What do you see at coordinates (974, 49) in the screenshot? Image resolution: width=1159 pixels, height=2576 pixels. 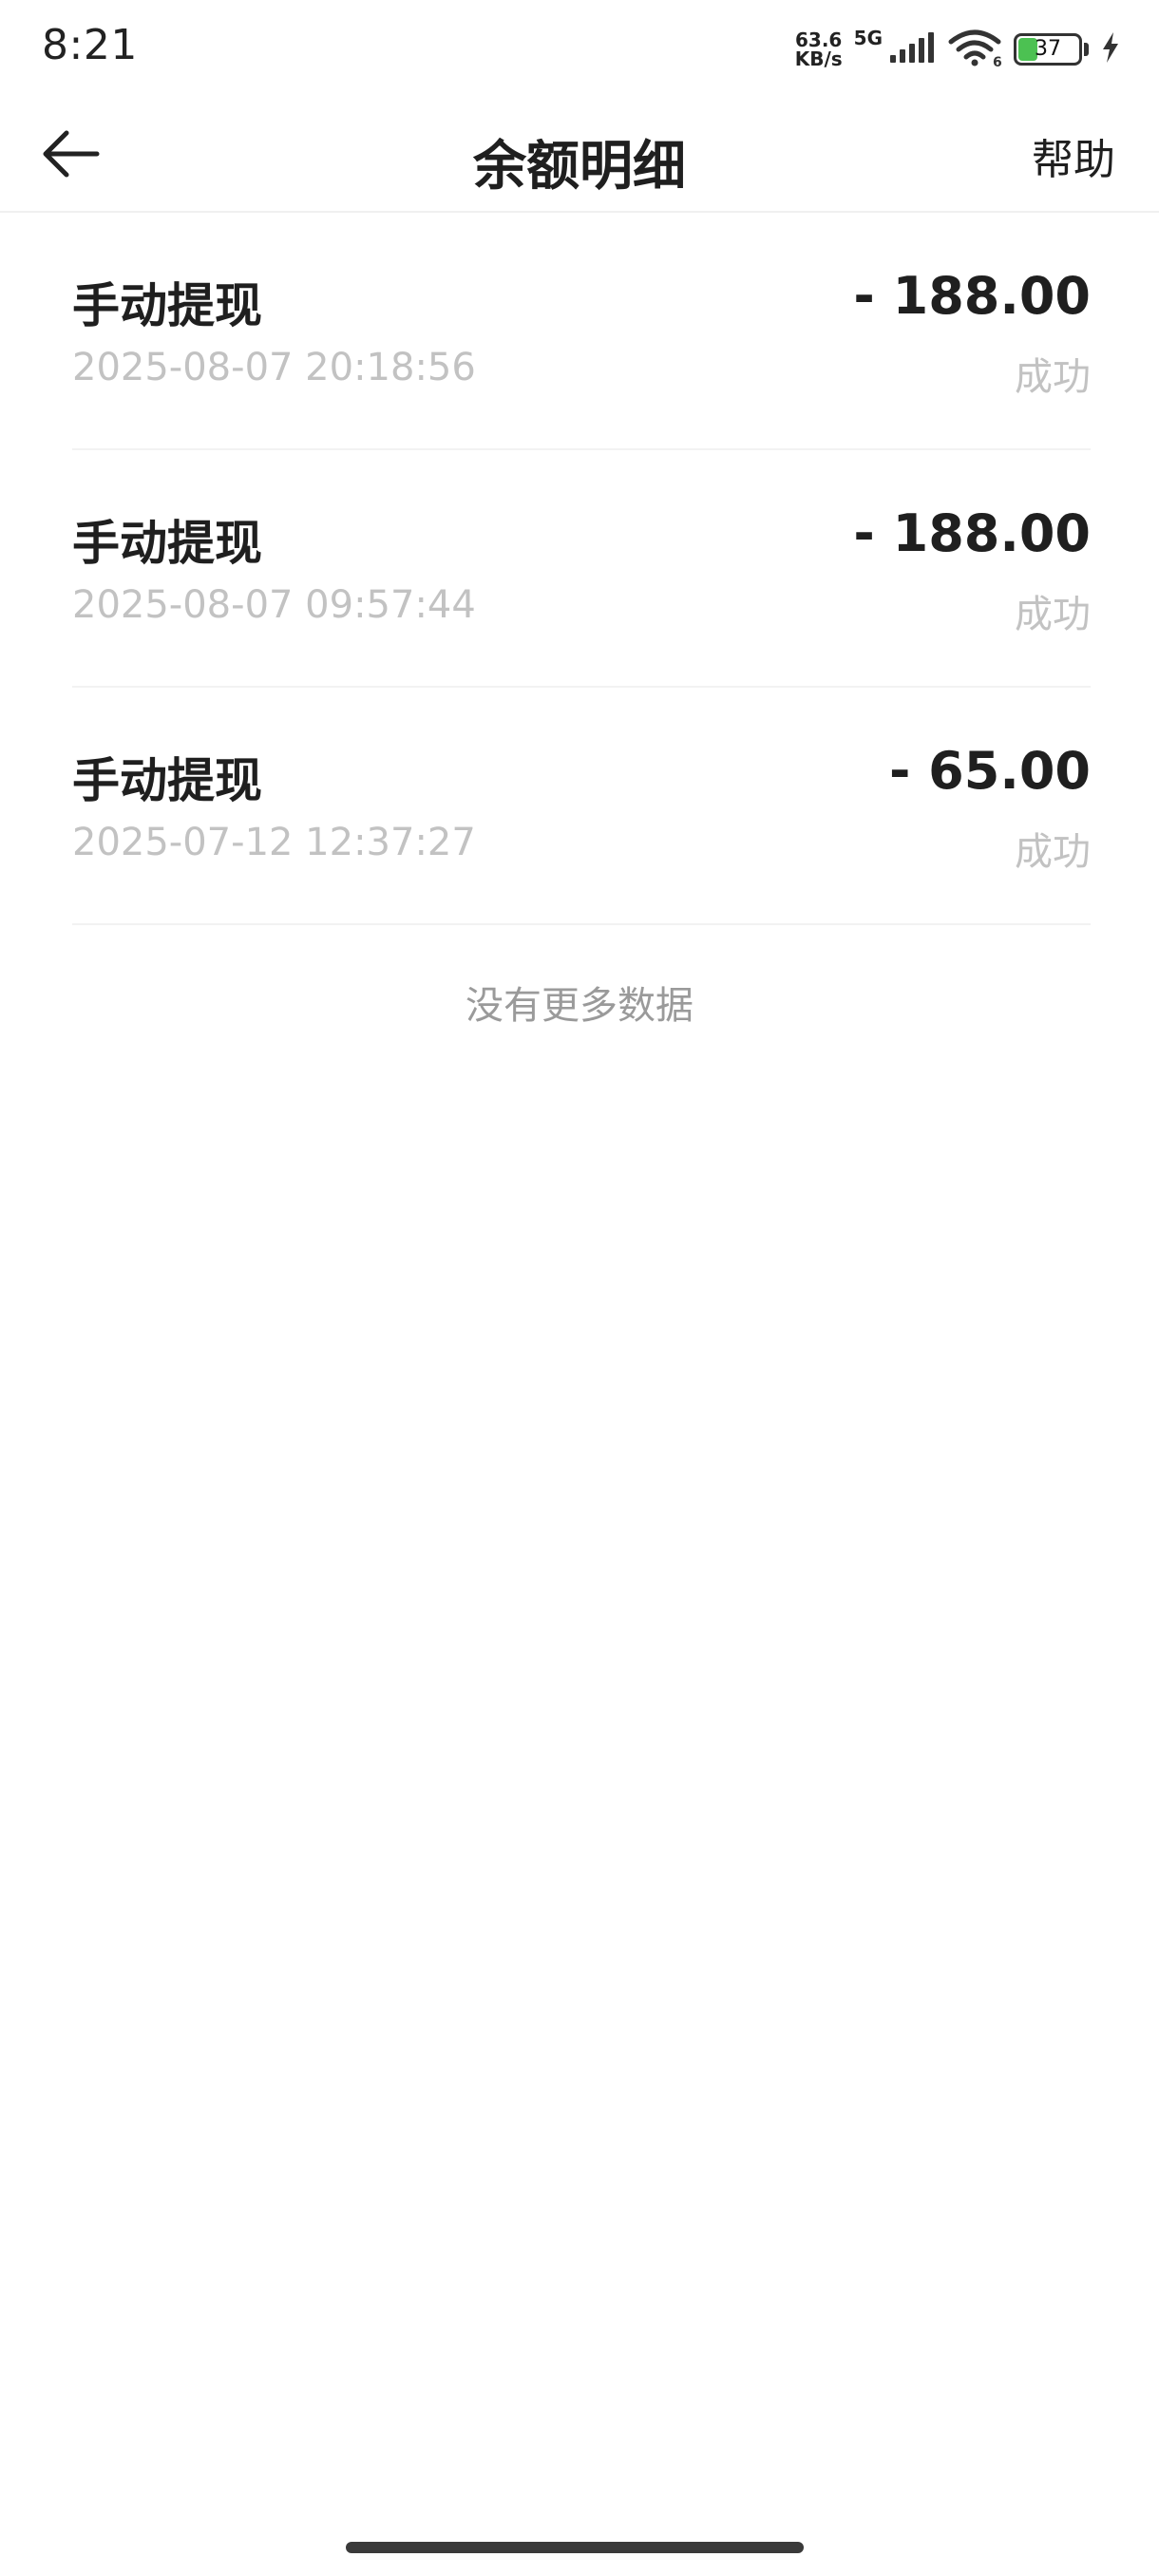 I see `wifi-icon: 6` at bounding box center [974, 49].